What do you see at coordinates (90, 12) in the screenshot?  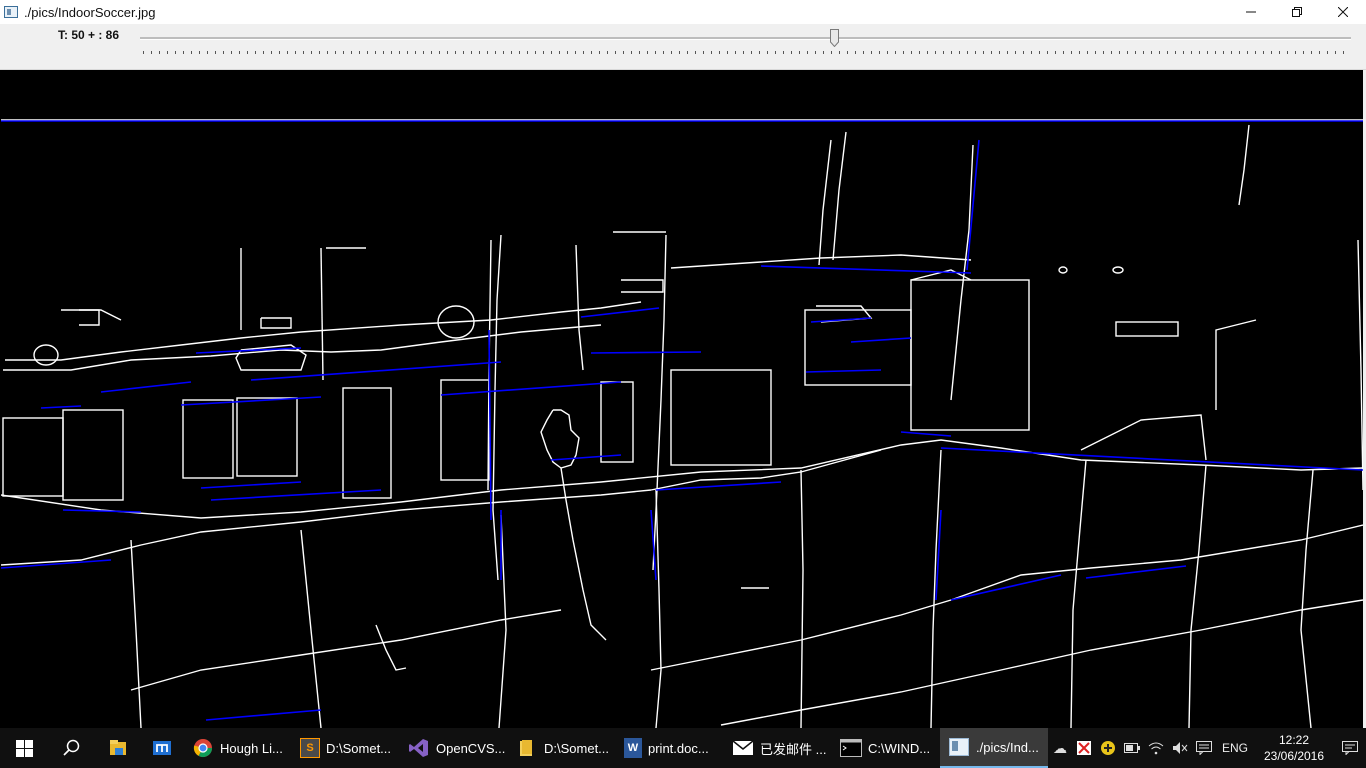 I see `window-title: ./pics/IndoorSoccer.jpg` at bounding box center [90, 12].